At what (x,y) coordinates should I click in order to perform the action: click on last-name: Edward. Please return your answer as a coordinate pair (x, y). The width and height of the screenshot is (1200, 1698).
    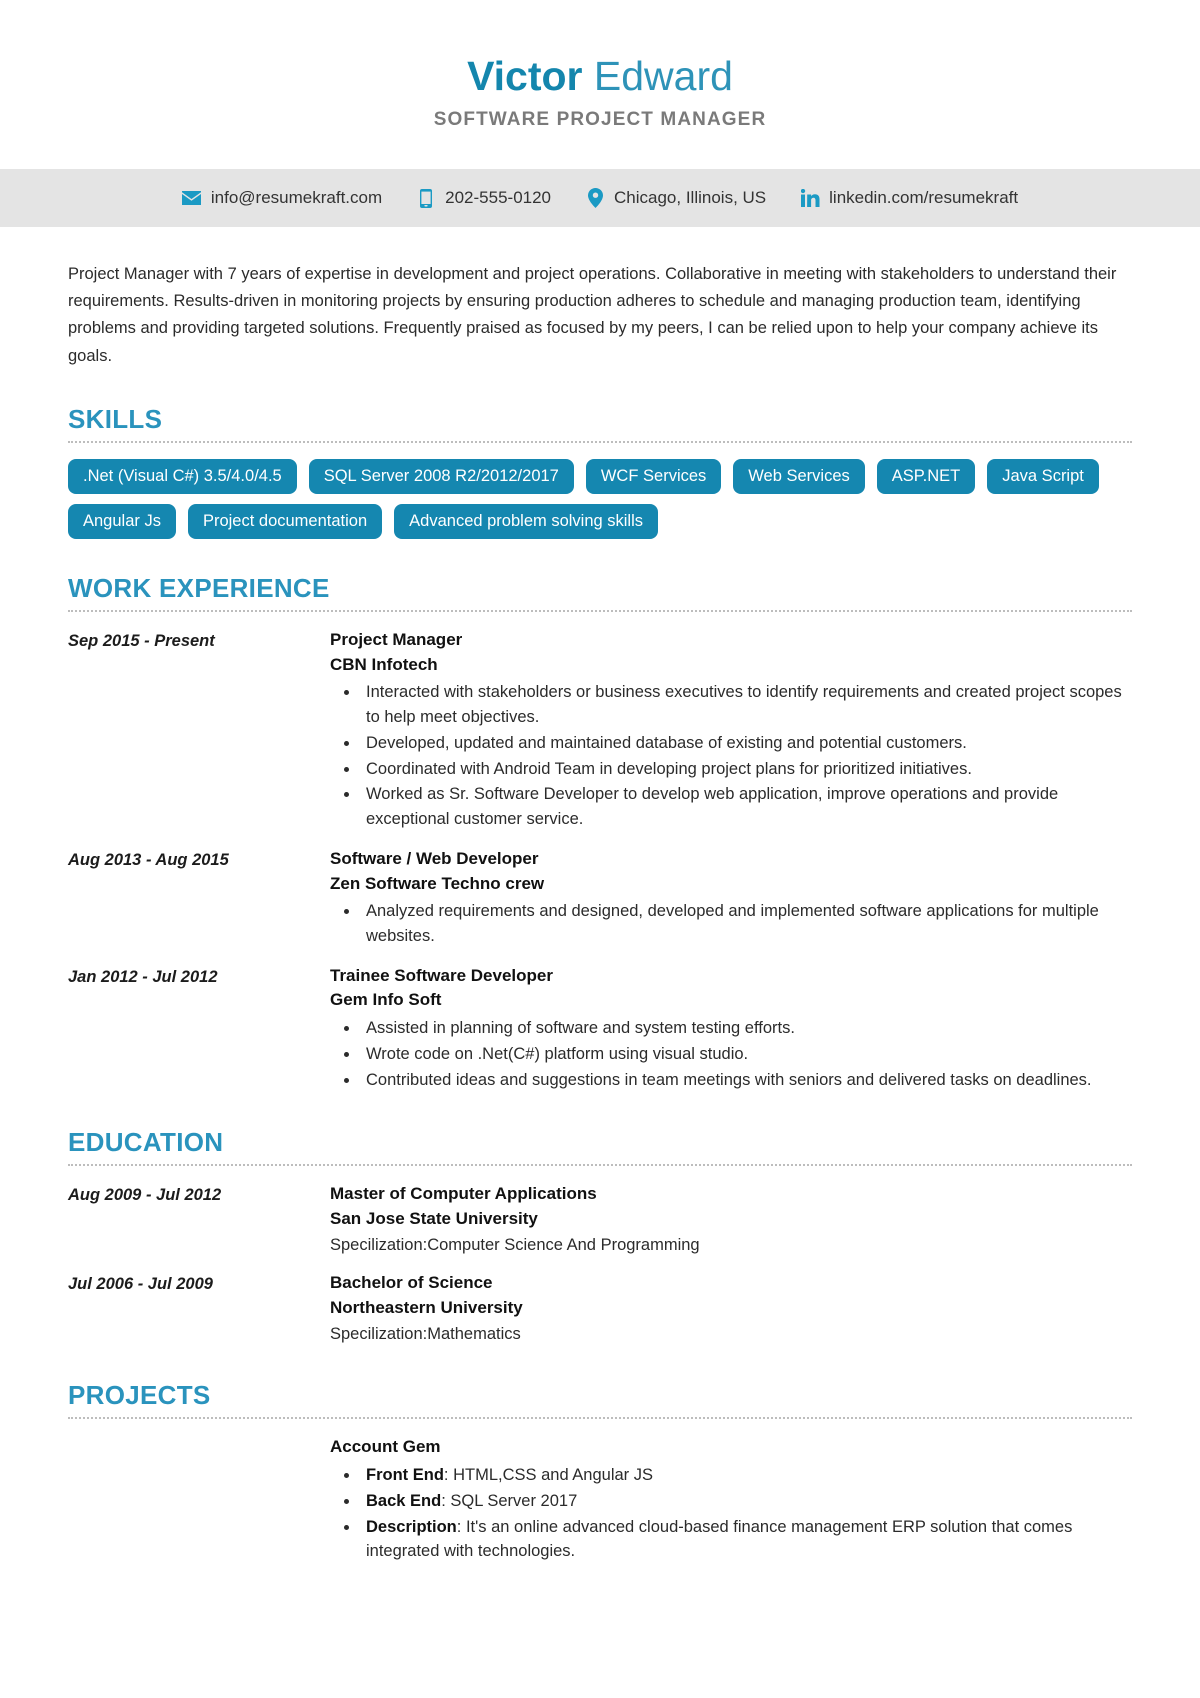
    Looking at the image, I should click on (657, 76).